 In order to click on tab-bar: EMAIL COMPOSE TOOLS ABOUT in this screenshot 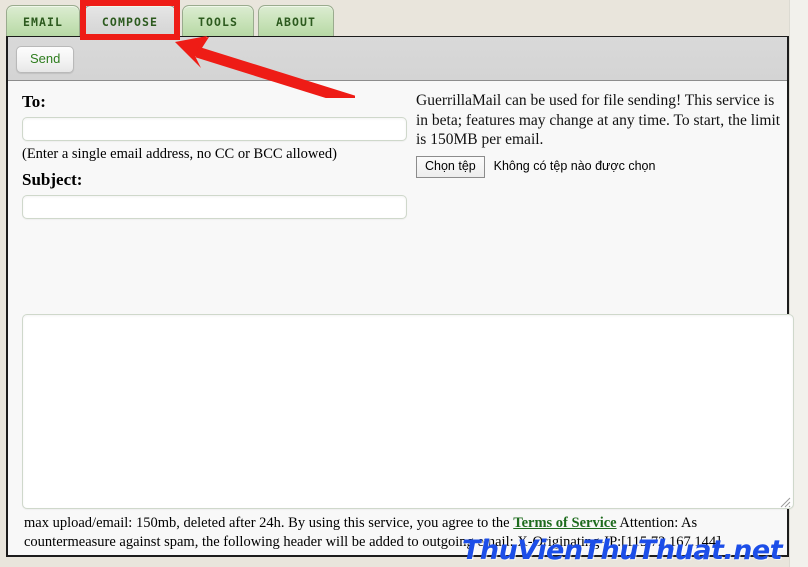, I will do `click(394, 18)`.